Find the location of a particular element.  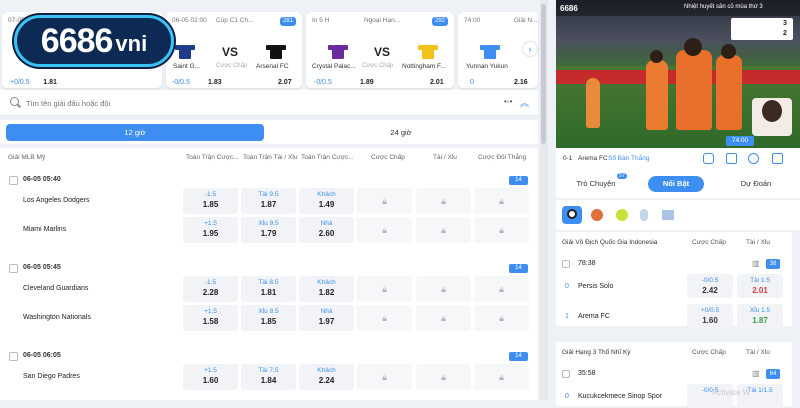

team-name: San Diego Padres is located at coordinates (51, 376).